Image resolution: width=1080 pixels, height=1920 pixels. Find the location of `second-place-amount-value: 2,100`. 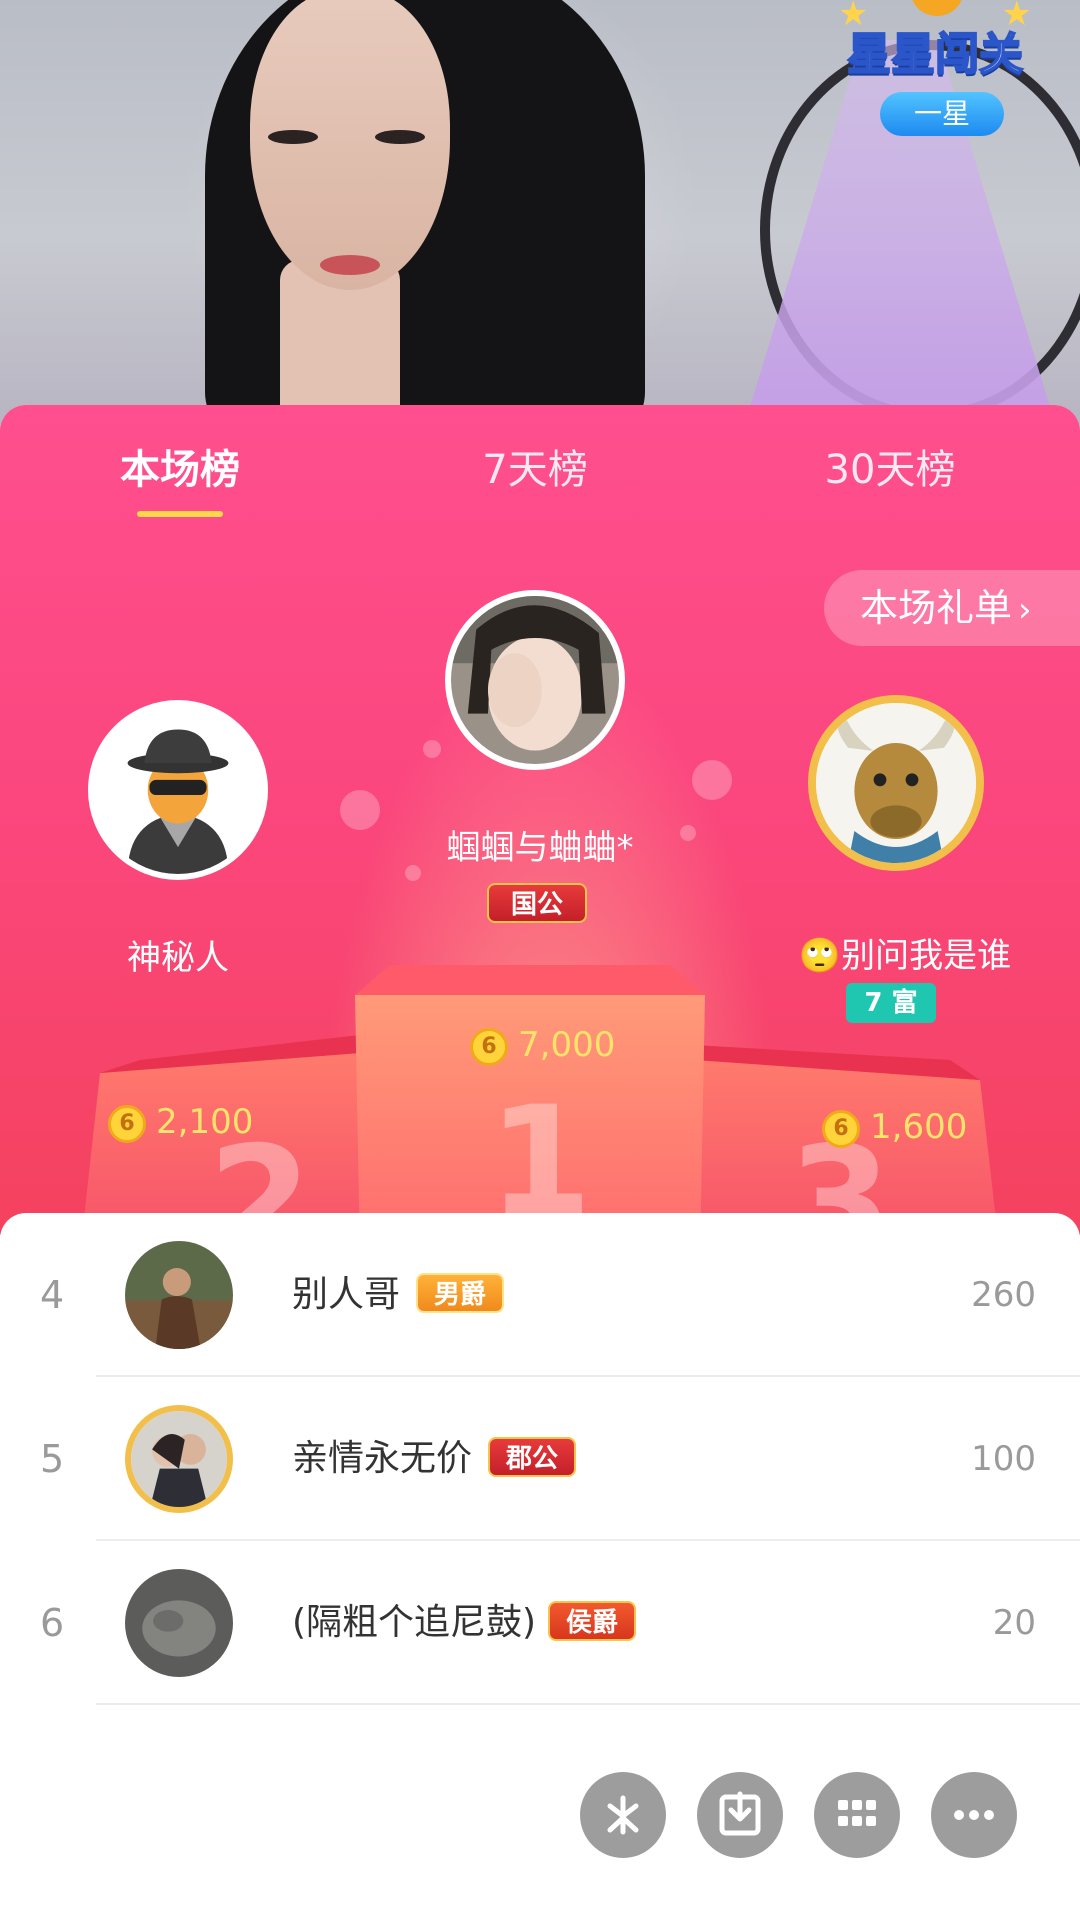

second-place-amount-value: 2,100 is located at coordinates (205, 1122).